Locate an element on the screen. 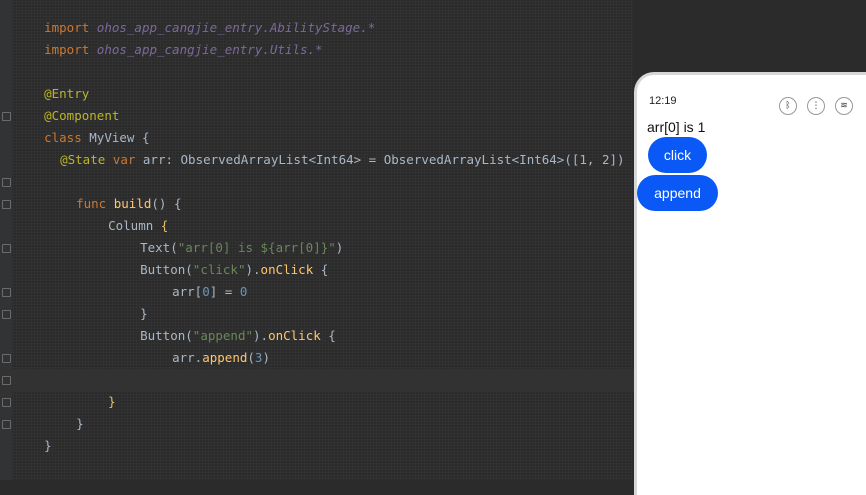 This screenshot has width=866, height=495. code-text: arr[ is located at coordinates (187, 291).